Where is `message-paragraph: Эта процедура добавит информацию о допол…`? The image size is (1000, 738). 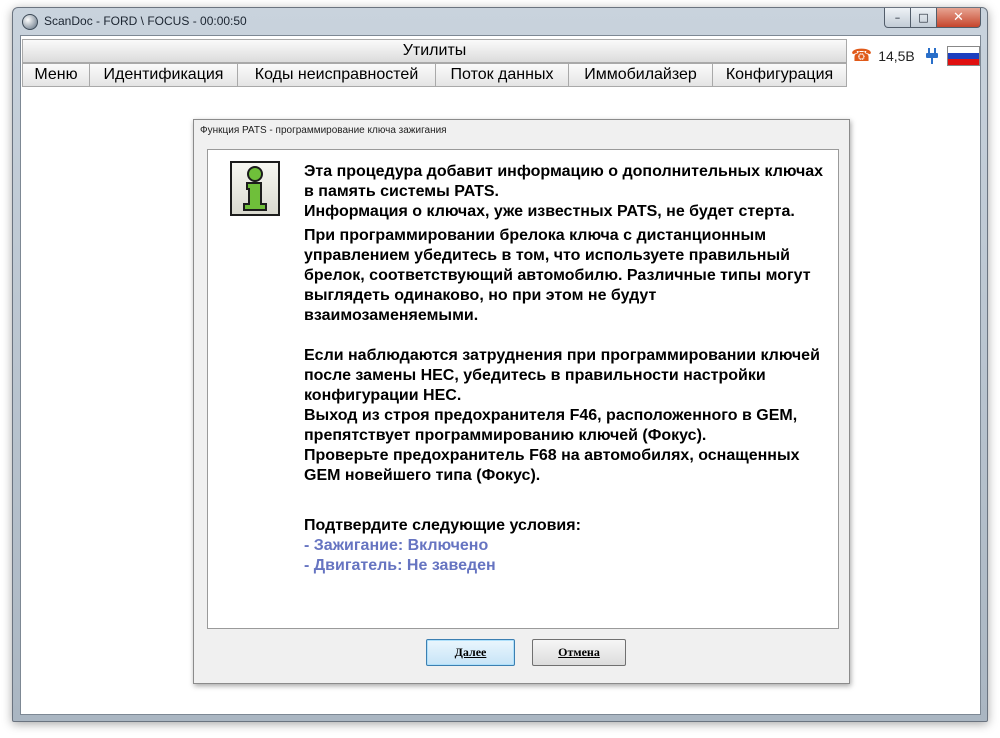
message-paragraph: Эта процедура добавит информацию о допол… is located at coordinates (564, 181).